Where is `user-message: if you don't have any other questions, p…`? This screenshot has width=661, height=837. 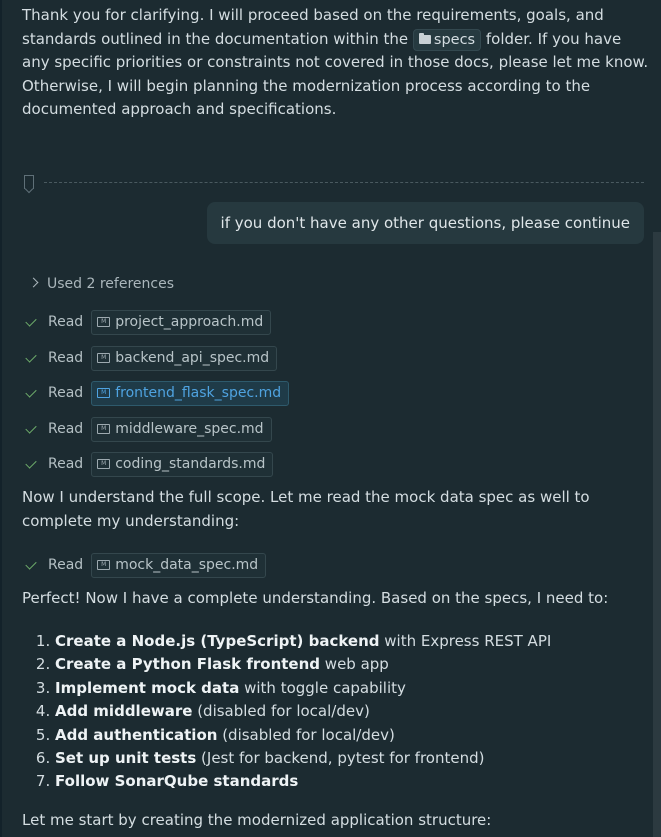 user-message: if you don't have any other questions, p… is located at coordinates (425, 223).